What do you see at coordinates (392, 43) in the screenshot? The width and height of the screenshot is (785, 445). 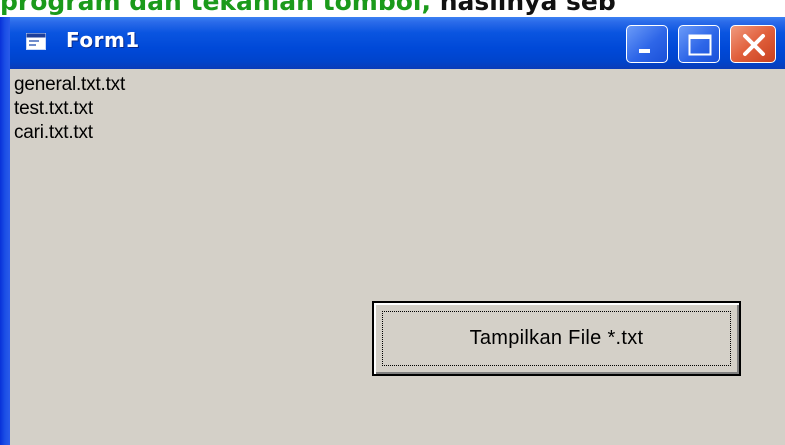 I see `title-bar: Form1` at bounding box center [392, 43].